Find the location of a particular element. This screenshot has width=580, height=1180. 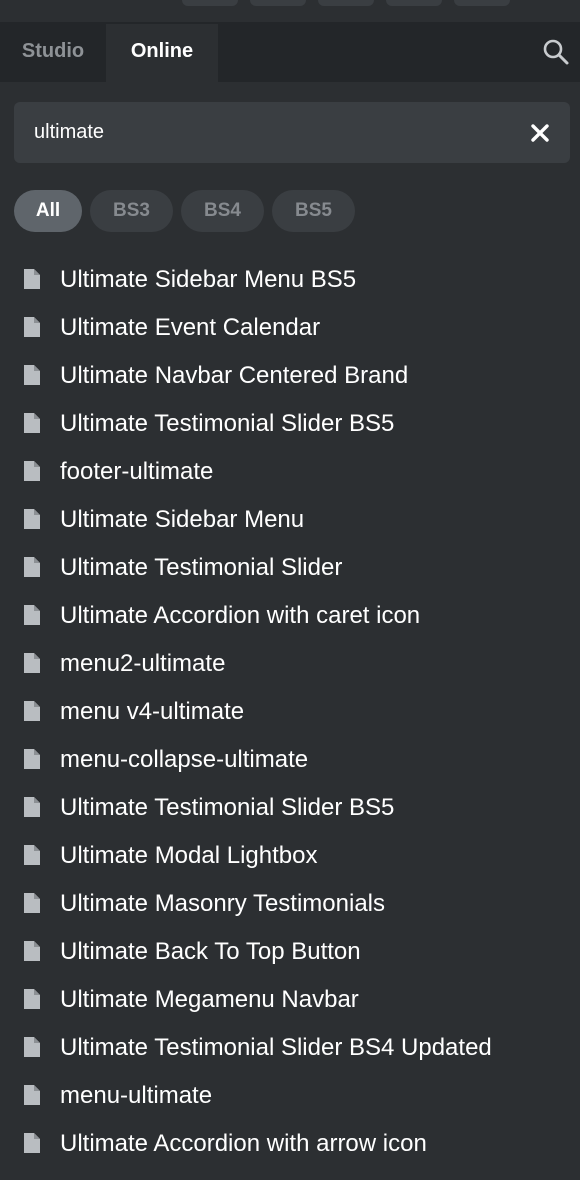

list-item: Ultimate Navbar Centered Brand is located at coordinates (290, 376).